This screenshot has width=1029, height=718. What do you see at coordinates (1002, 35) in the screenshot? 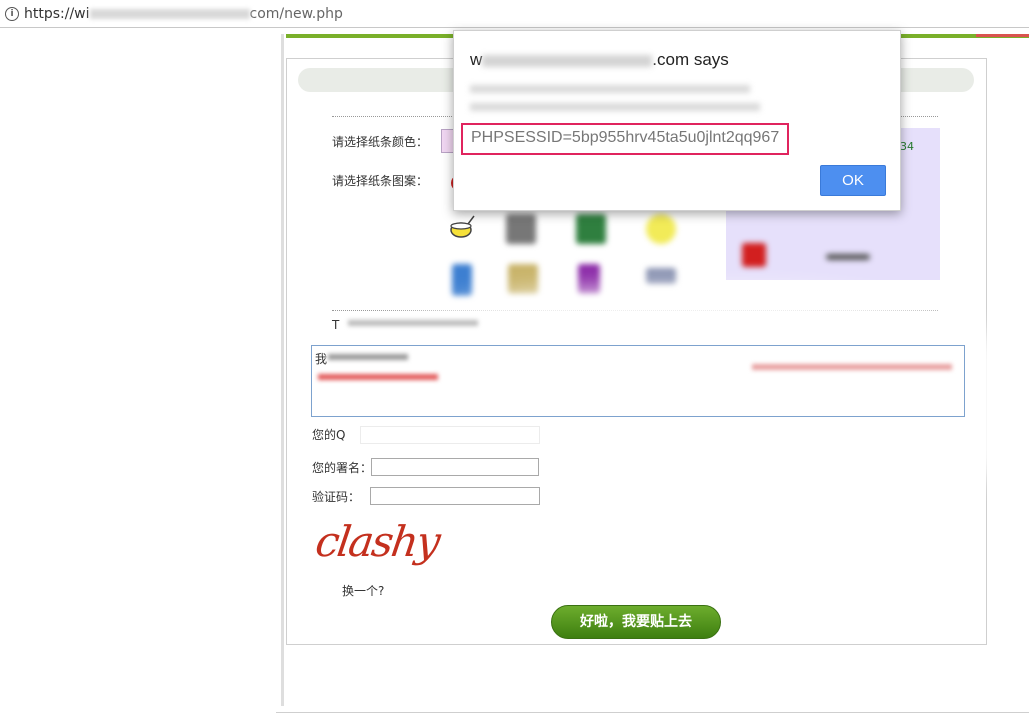
I see `header-red-band` at bounding box center [1002, 35].